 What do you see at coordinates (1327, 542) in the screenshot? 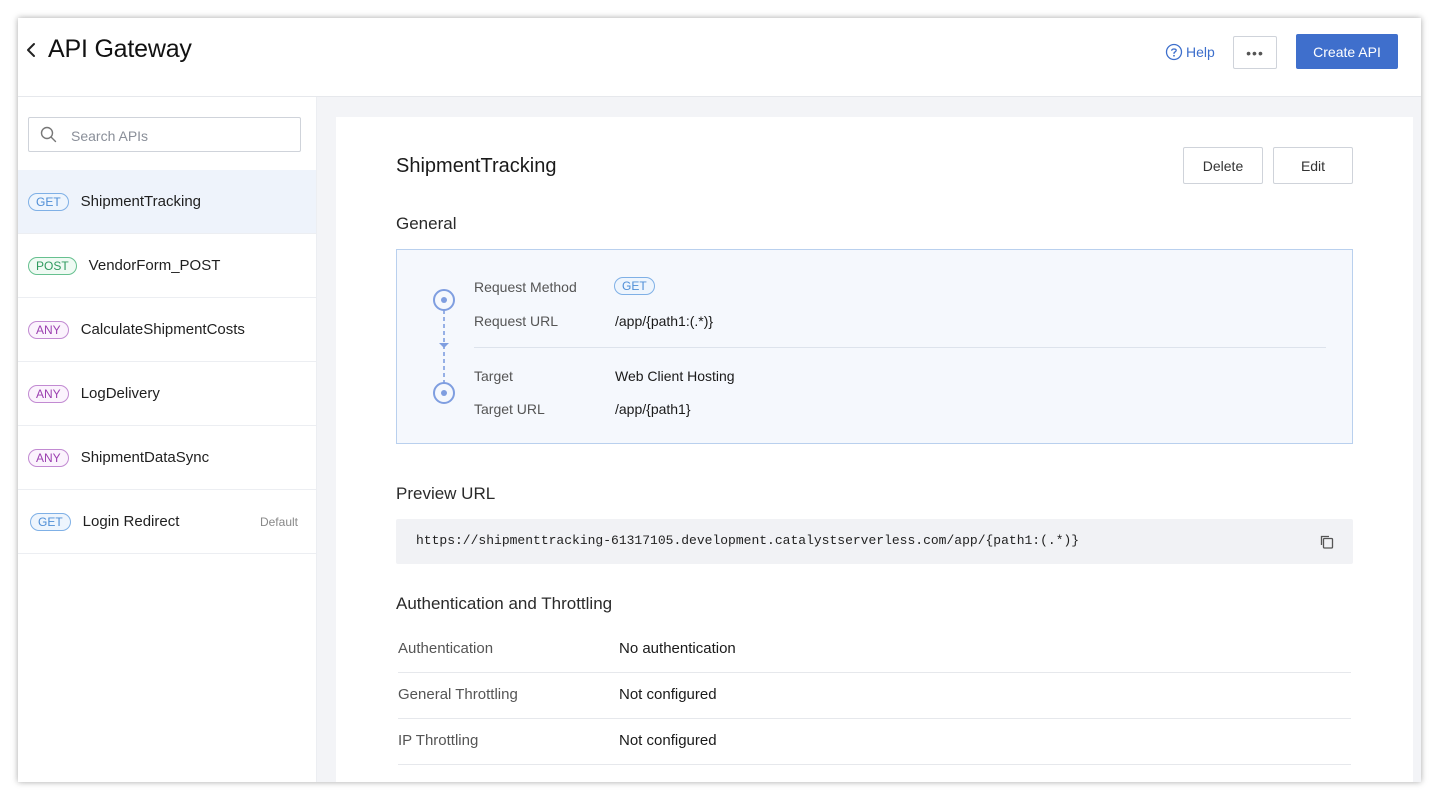
I see `copy-icon` at bounding box center [1327, 542].